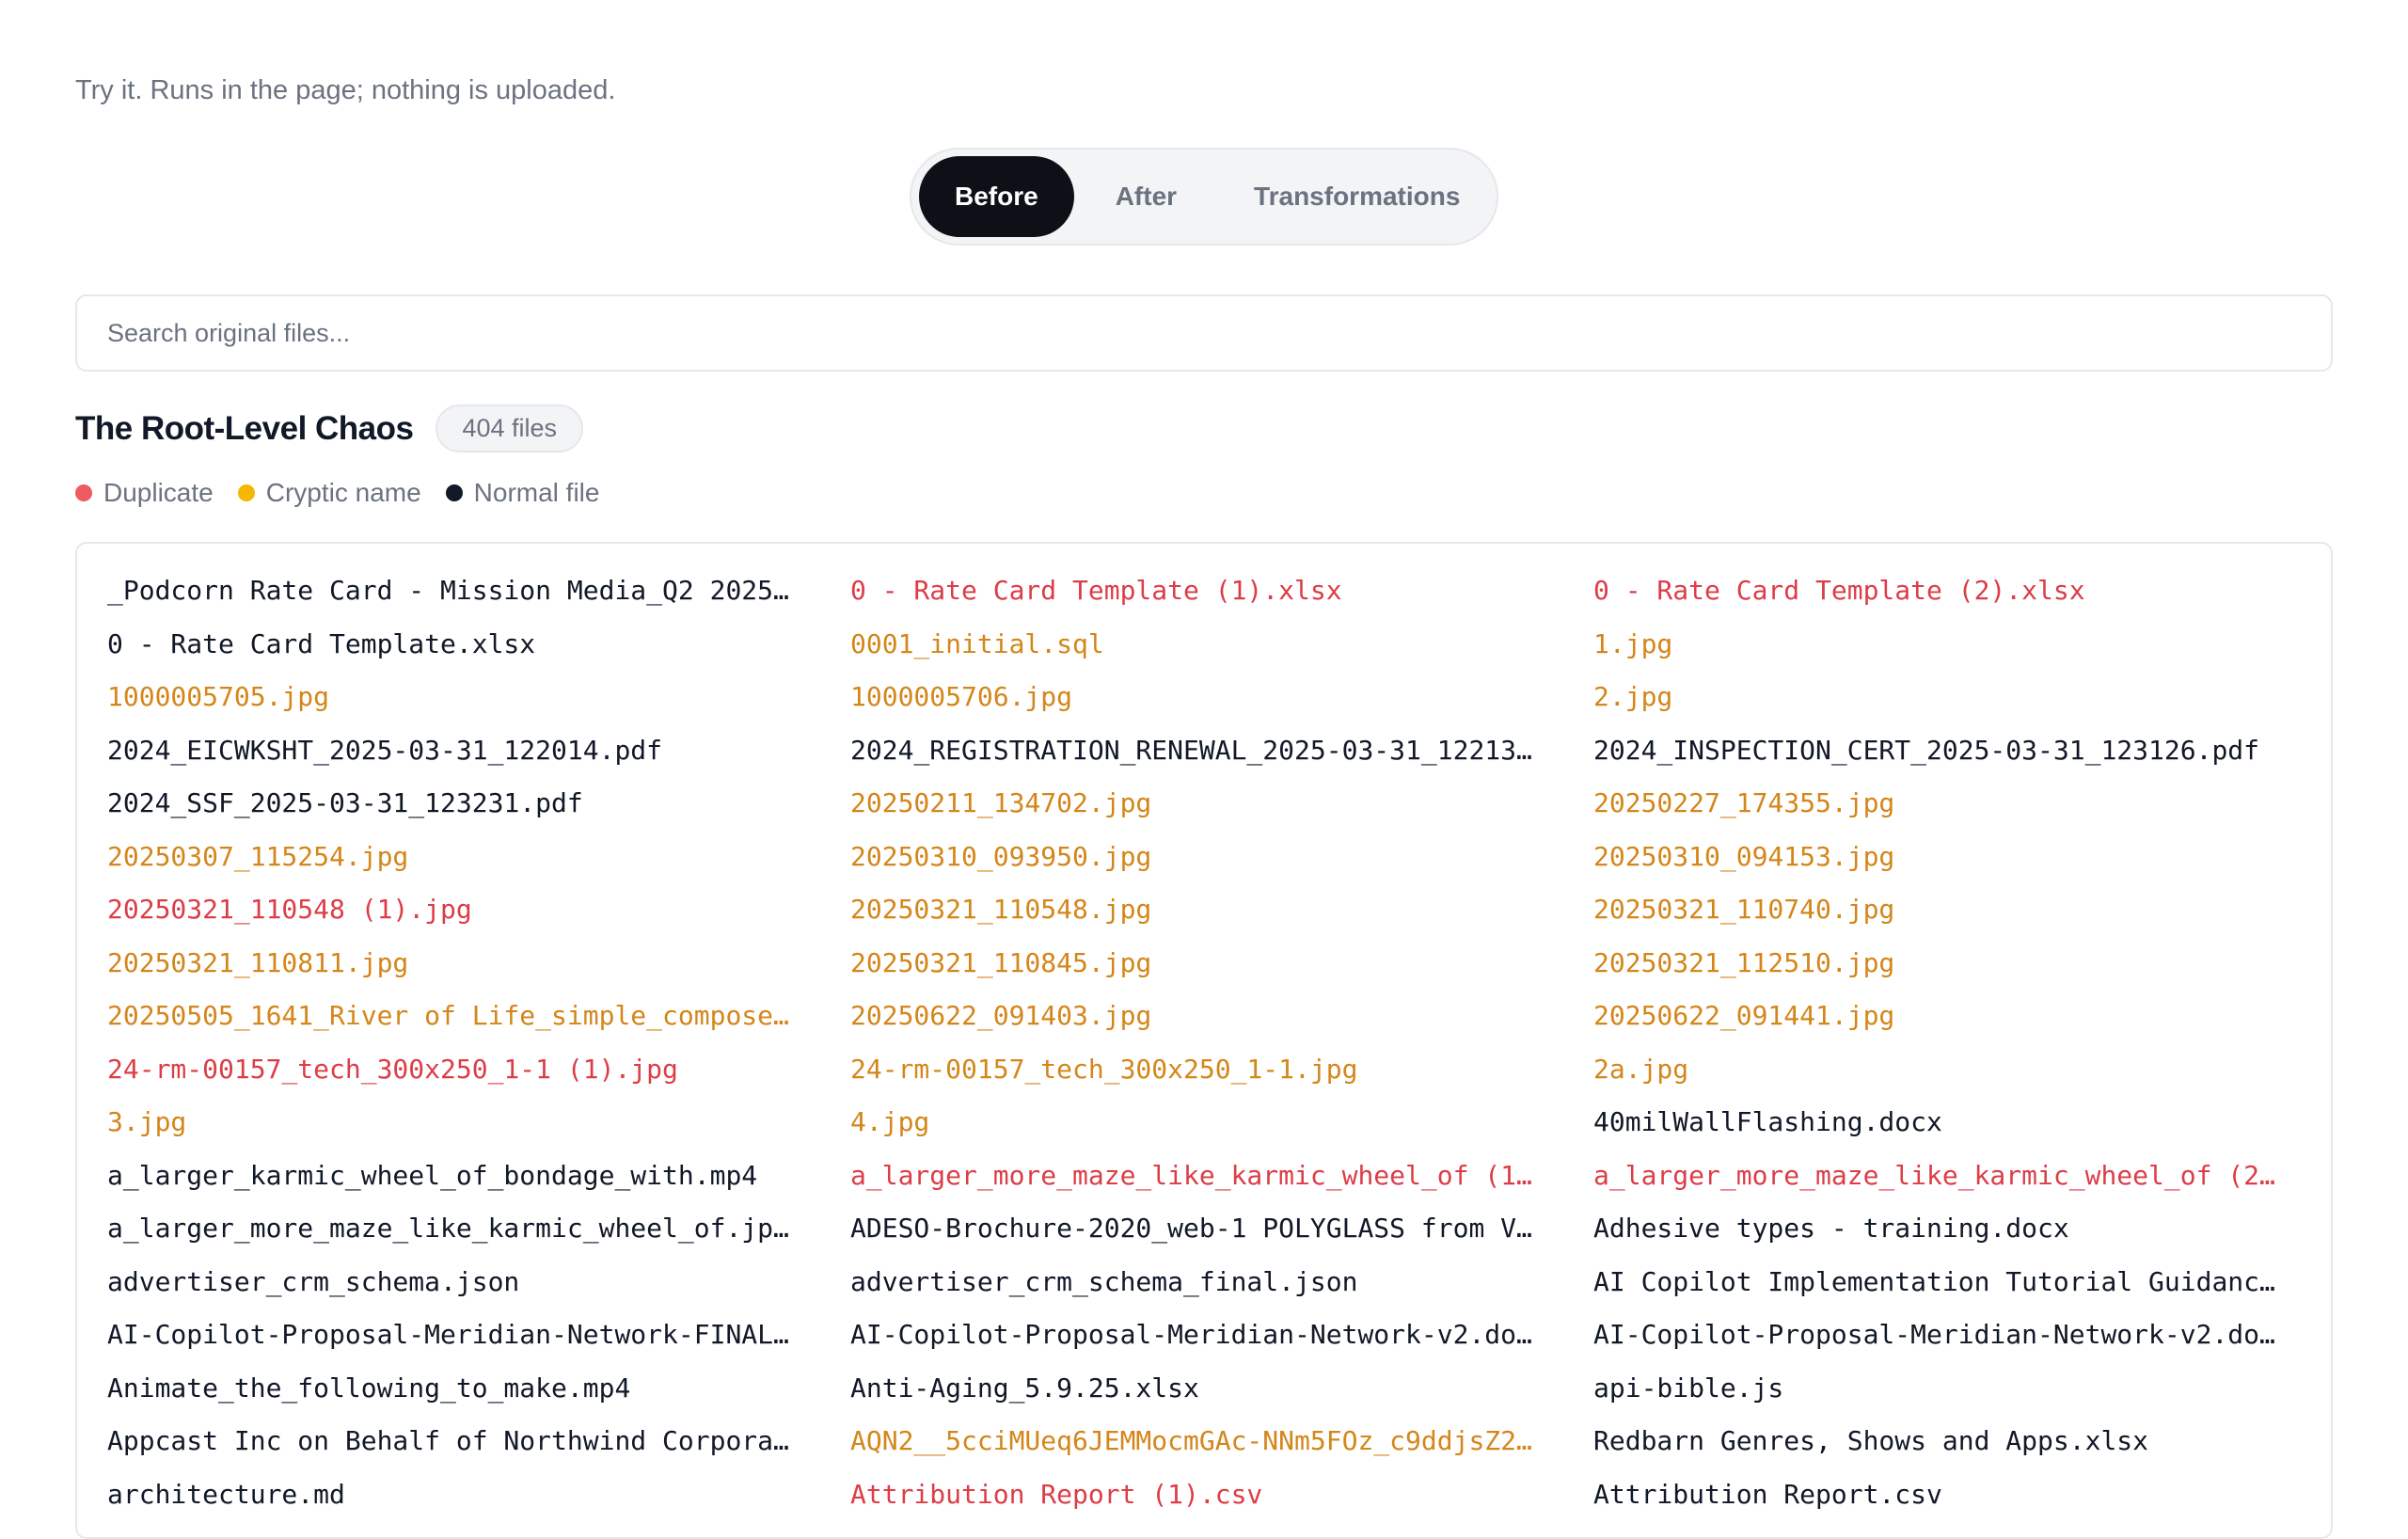 This screenshot has height=1539, width=2408. What do you see at coordinates (1198, 1282) in the screenshot?
I see `file-item: advertiser_crm_schema_final.json` at bounding box center [1198, 1282].